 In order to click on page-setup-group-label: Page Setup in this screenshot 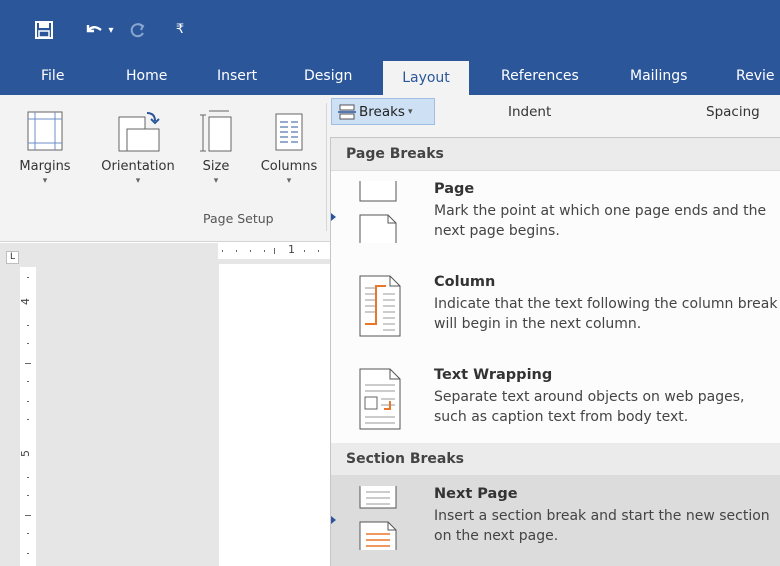, I will do `click(238, 218)`.